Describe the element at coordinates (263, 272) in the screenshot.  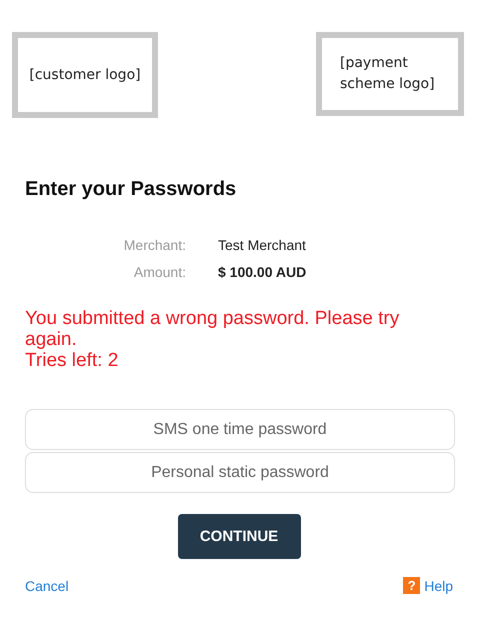
I see `detail-value: $ 100.00 AUD` at that location.